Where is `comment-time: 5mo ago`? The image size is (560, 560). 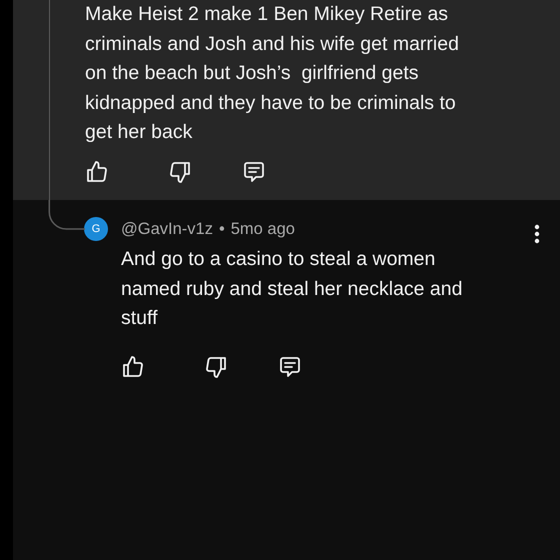
comment-time: 5mo ago is located at coordinates (262, 229).